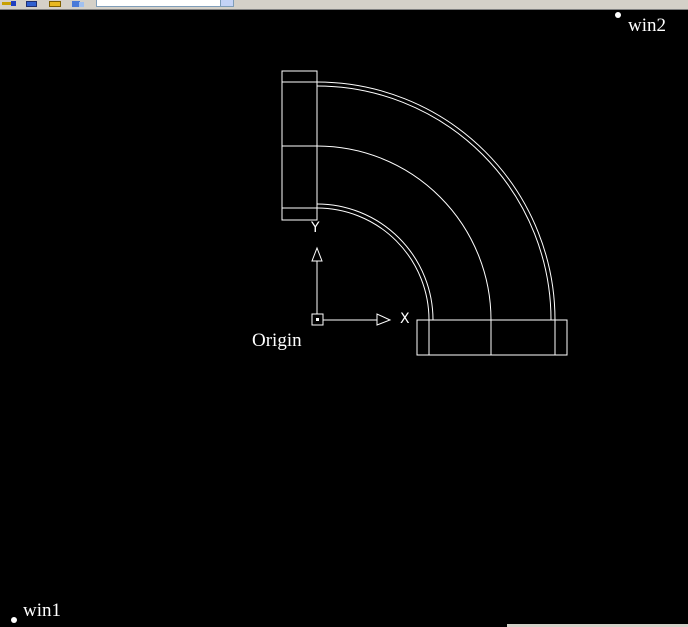  I want to click on layer-icon, so click(32, 4).